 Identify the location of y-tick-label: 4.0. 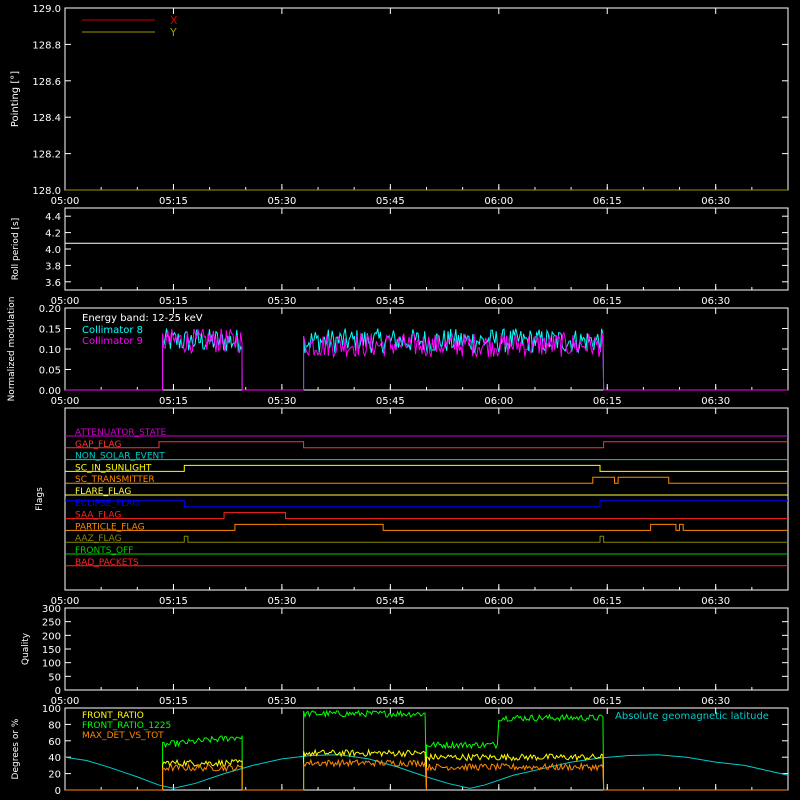
(53, 250).